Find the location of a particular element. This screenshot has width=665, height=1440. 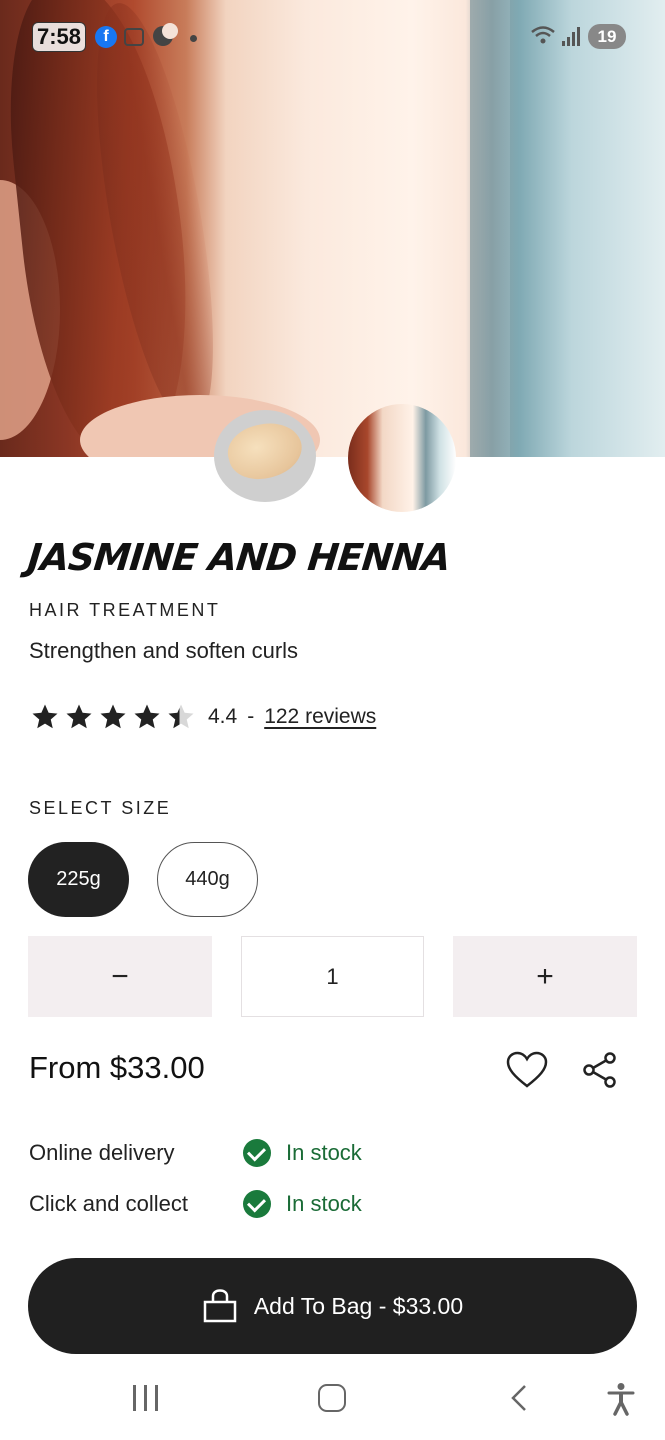

rating-row: 4.4 - 122 reviews is located at coordinates (203, 717).